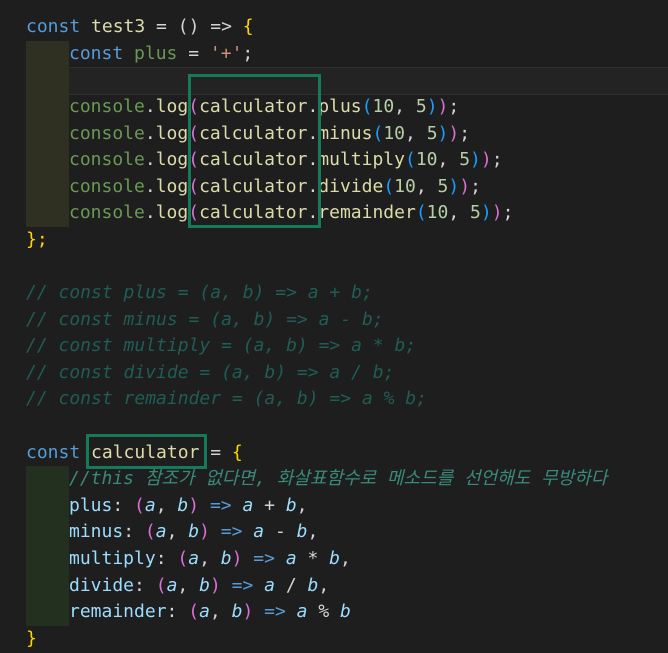  Describe the element at coordinates (210, 611) in the screenshot. I see `method-remainder: remainder: (a, b) => a % b` at that location.